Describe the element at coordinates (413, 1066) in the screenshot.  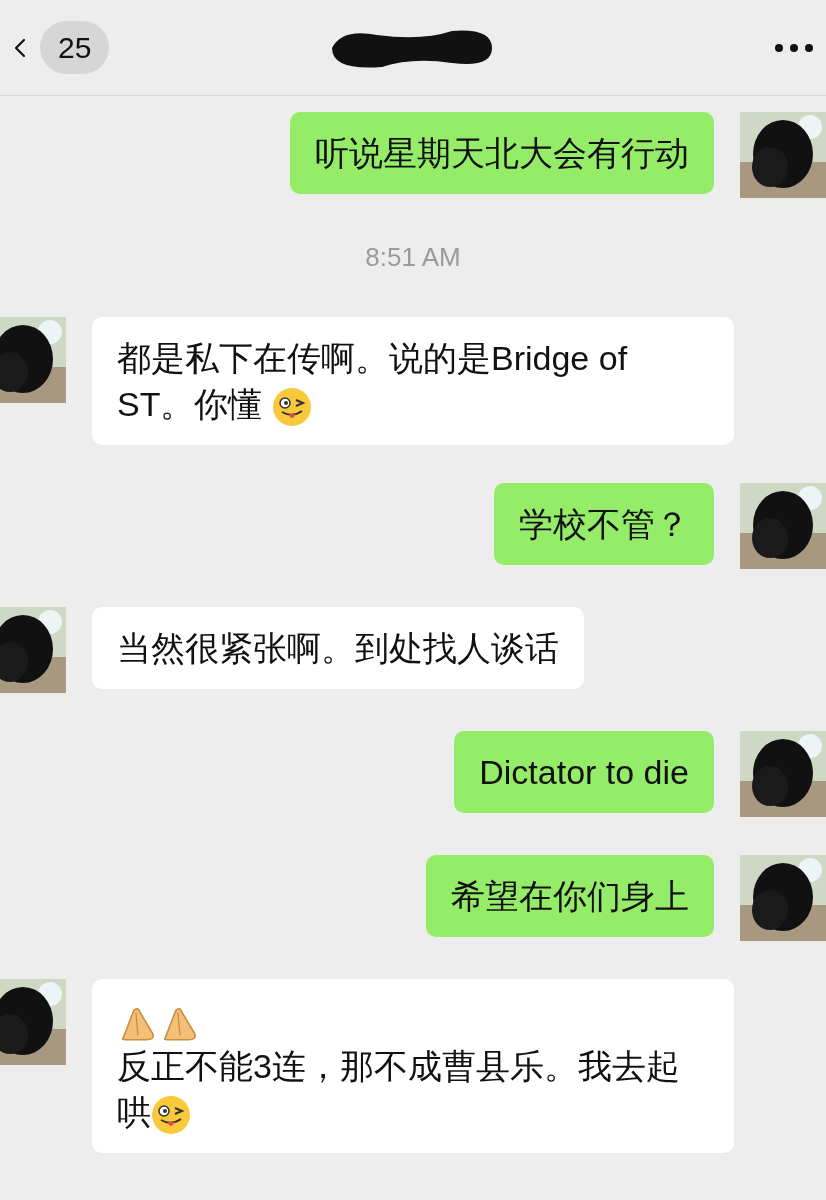
I see `message-bubble: 反正不能3连，那不成曹县乐。我去起哄` at that location.